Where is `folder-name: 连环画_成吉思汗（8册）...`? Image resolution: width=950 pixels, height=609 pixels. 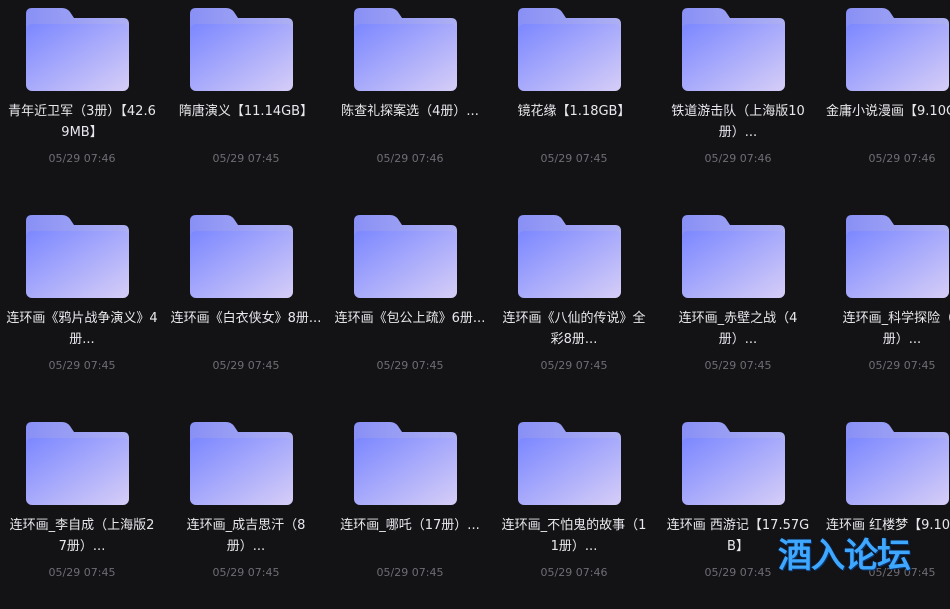
folder-name: 连环画_成吉思汗（8册）... is located at coordinates (246, 536).